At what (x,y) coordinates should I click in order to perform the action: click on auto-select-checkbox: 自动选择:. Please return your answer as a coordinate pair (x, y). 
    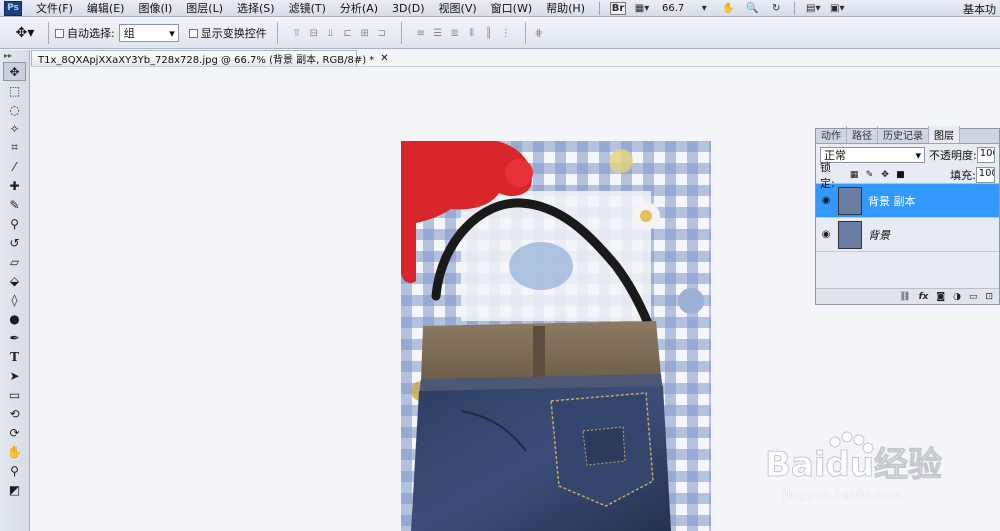
    Looking at the image, I should click on (85, 33).